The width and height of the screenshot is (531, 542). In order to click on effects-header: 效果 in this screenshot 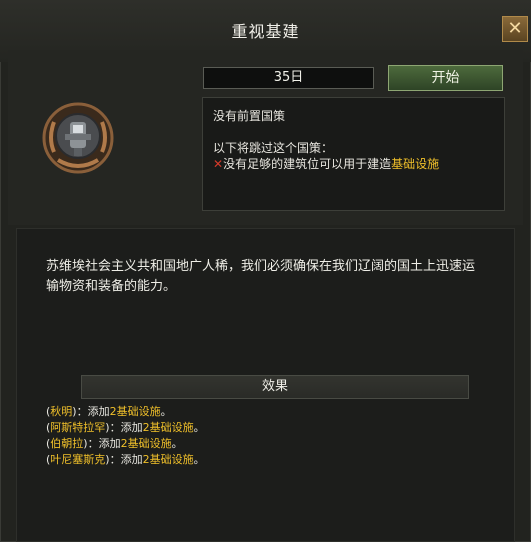, I will do `click(275, 387)`.